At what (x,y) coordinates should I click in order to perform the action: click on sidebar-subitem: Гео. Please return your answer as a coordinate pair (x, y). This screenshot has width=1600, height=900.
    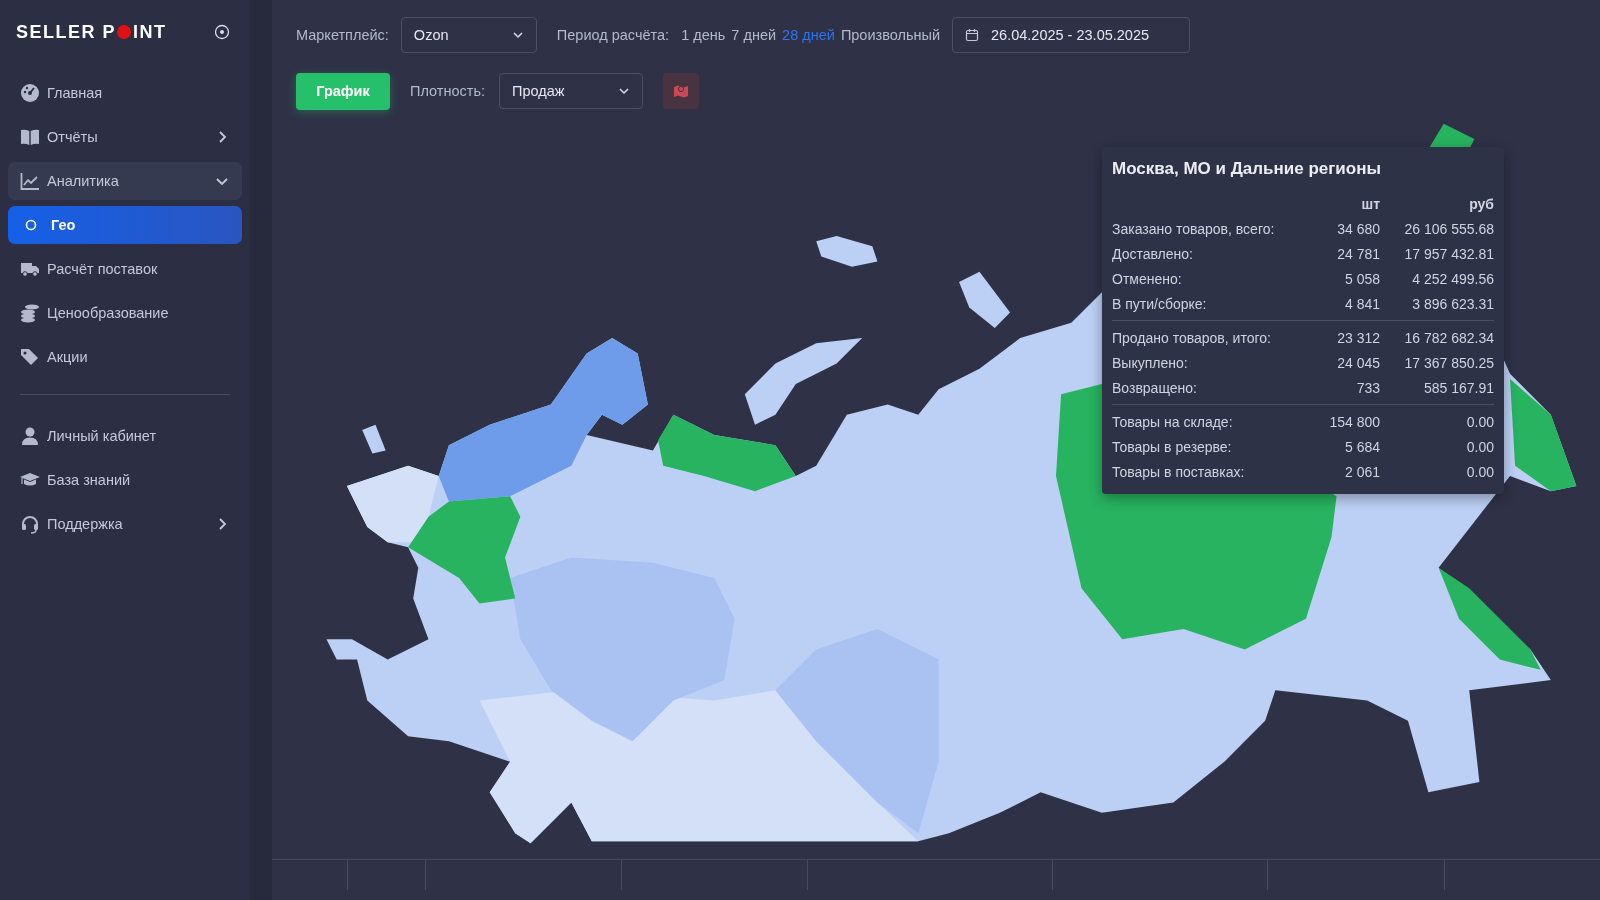
    Looking at the image, I should click on (125, 225).